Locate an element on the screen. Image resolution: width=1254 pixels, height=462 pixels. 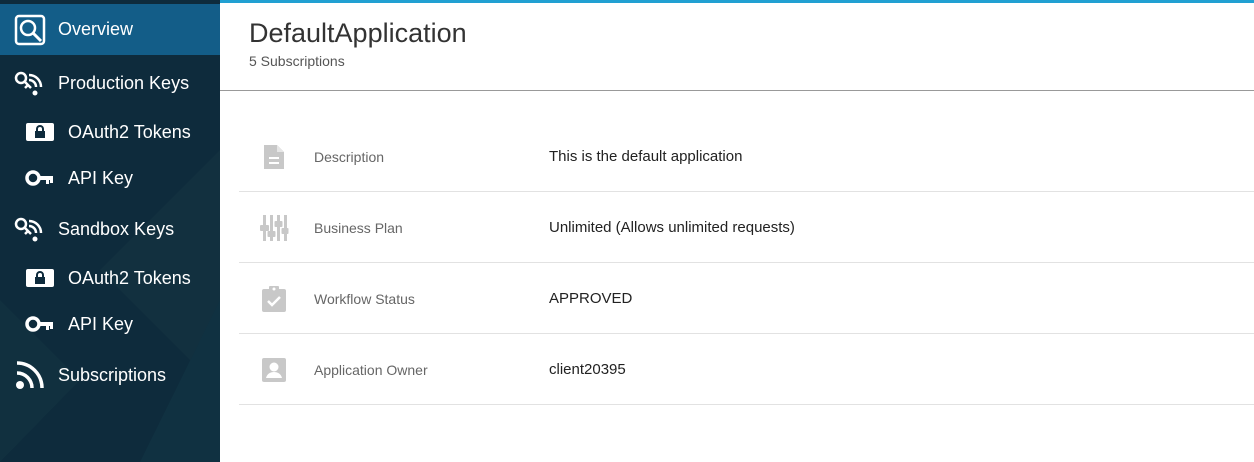
sidebar-item-subscriptions: Subscriptions is located at coordinates (110, 375).